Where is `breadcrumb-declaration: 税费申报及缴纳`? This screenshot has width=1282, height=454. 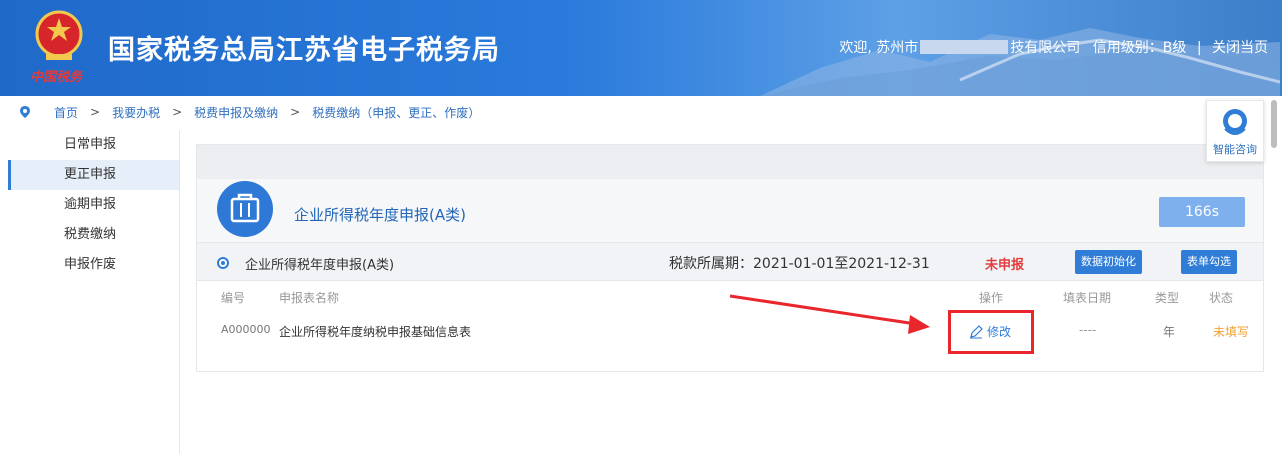 breadcrumb-declaration: 税费申报及缴纳 is located at coordinates (236, 112).